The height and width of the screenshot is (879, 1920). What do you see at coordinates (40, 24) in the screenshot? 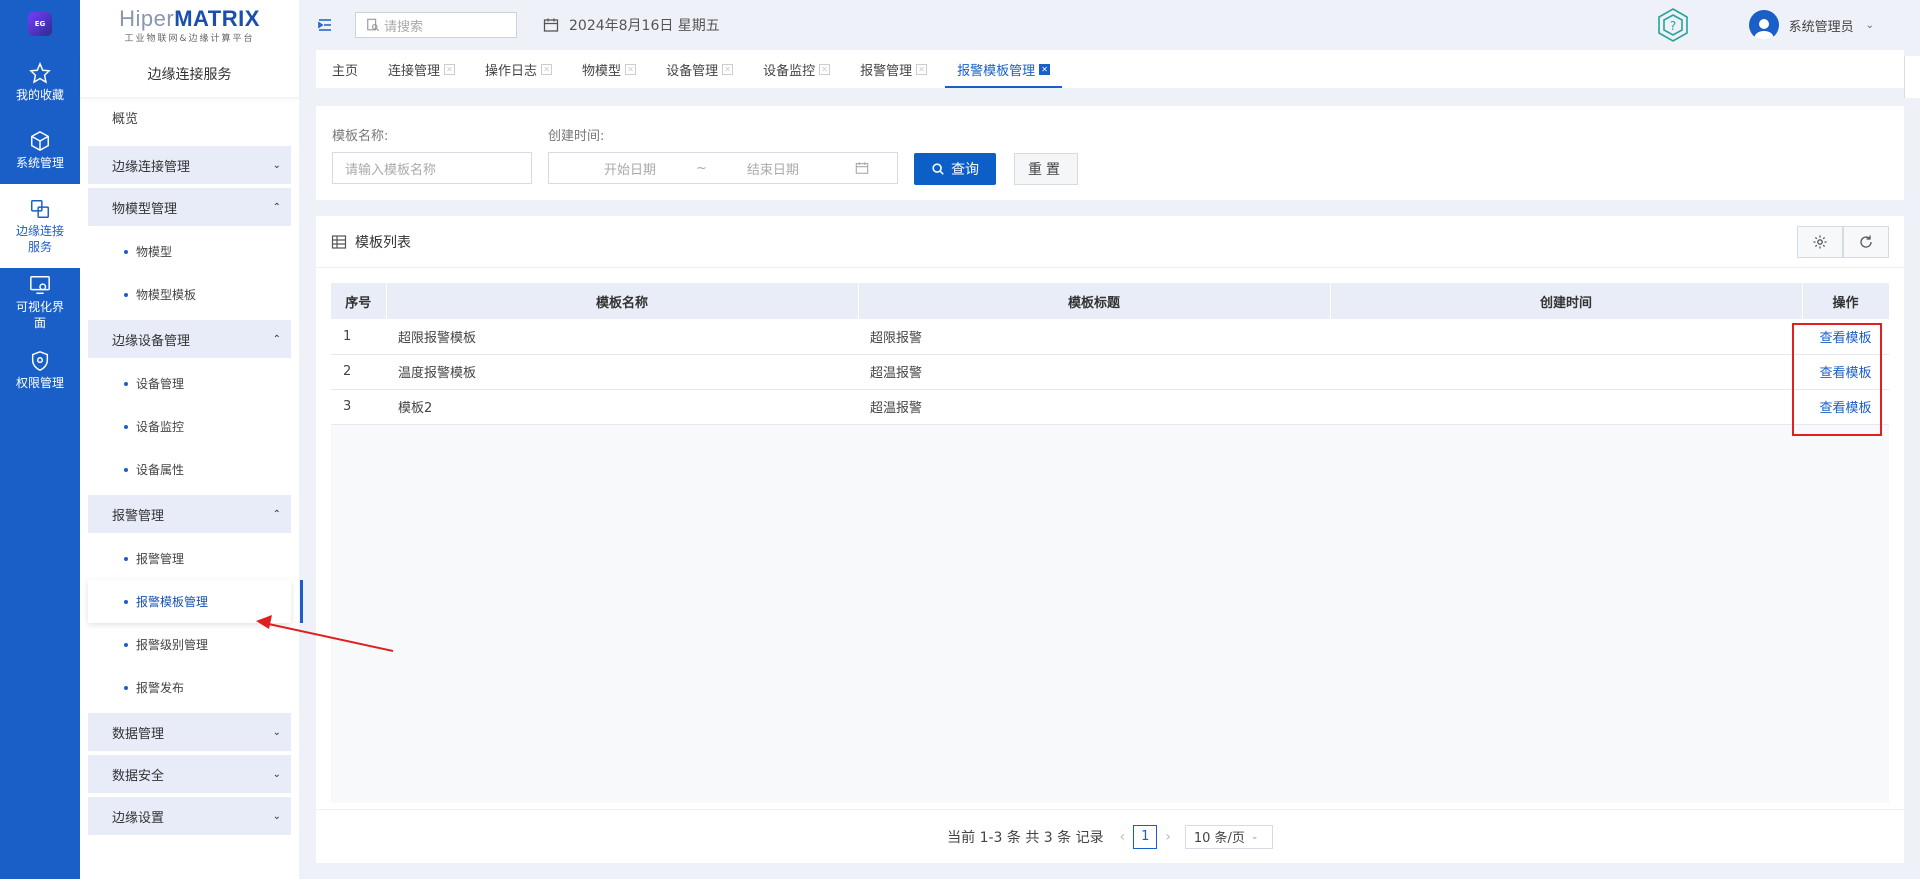
I see `app-logo: EG` at bounding box center [40, 24].